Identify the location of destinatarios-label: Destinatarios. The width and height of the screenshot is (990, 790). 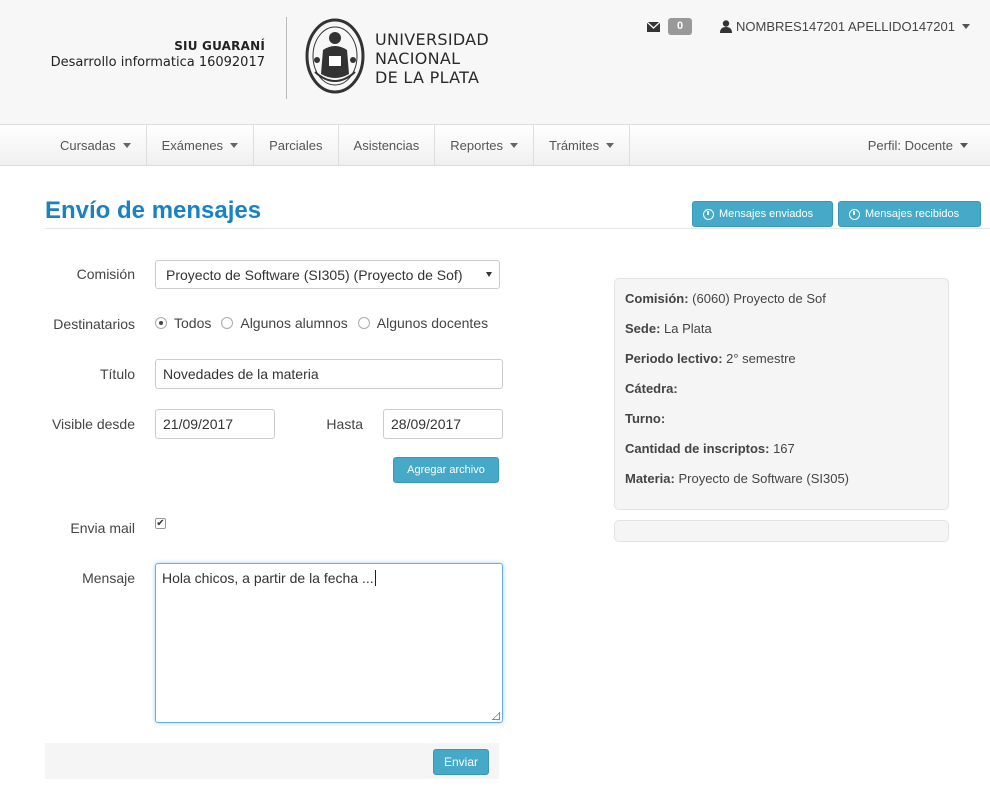
(94, 324).